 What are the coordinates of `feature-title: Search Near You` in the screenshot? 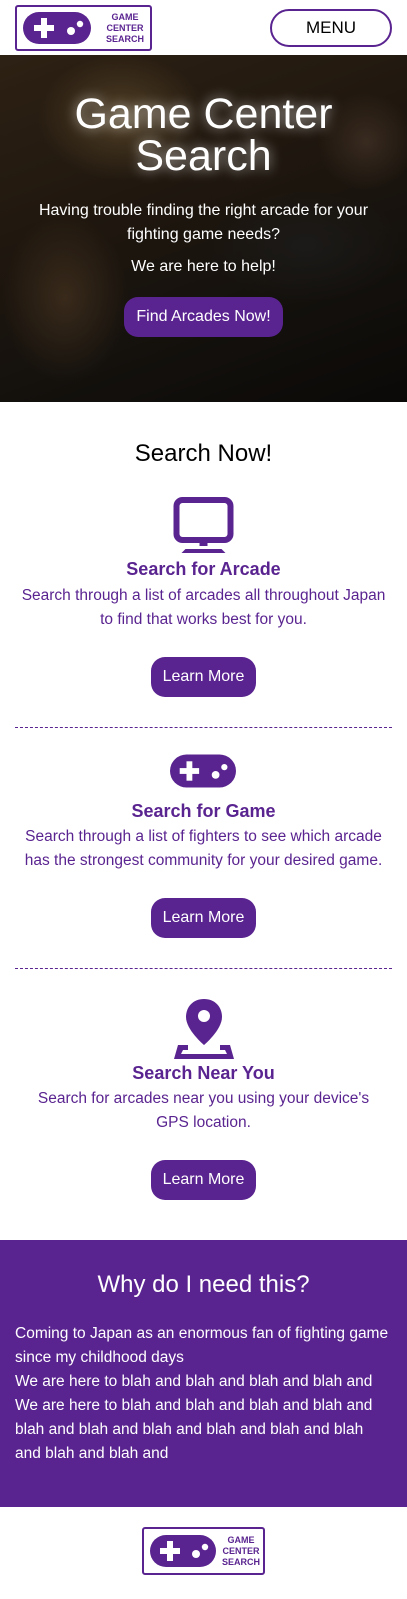 It's located at (203, 1073).